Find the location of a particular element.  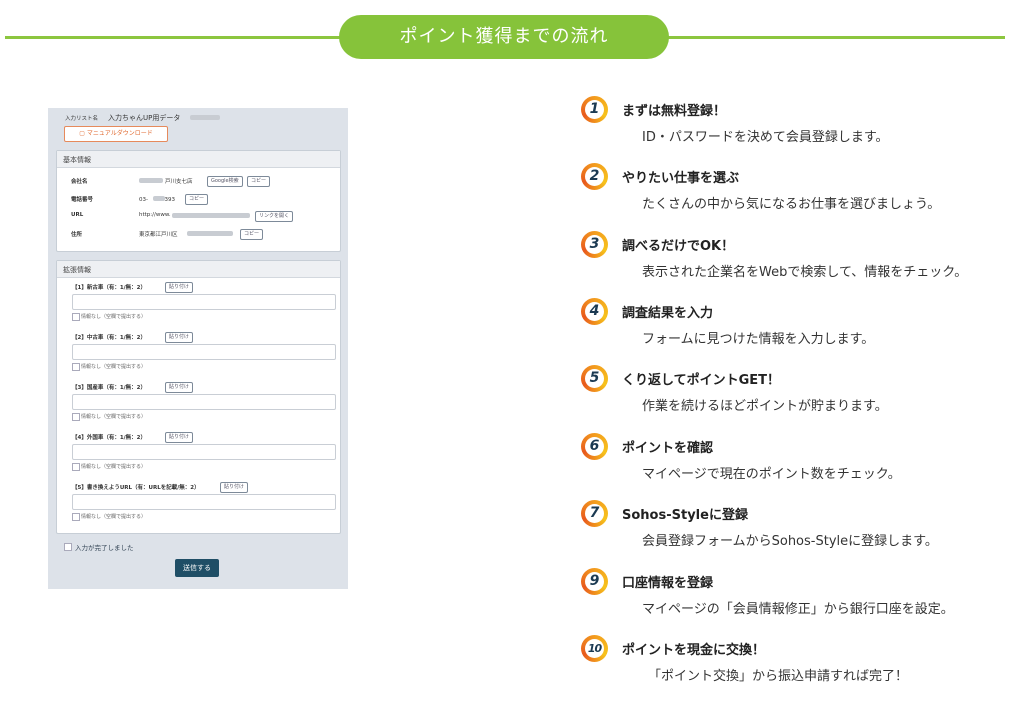

field-label: 【2】中古車（有：1/無：2） is located at coordinates (109, 338).